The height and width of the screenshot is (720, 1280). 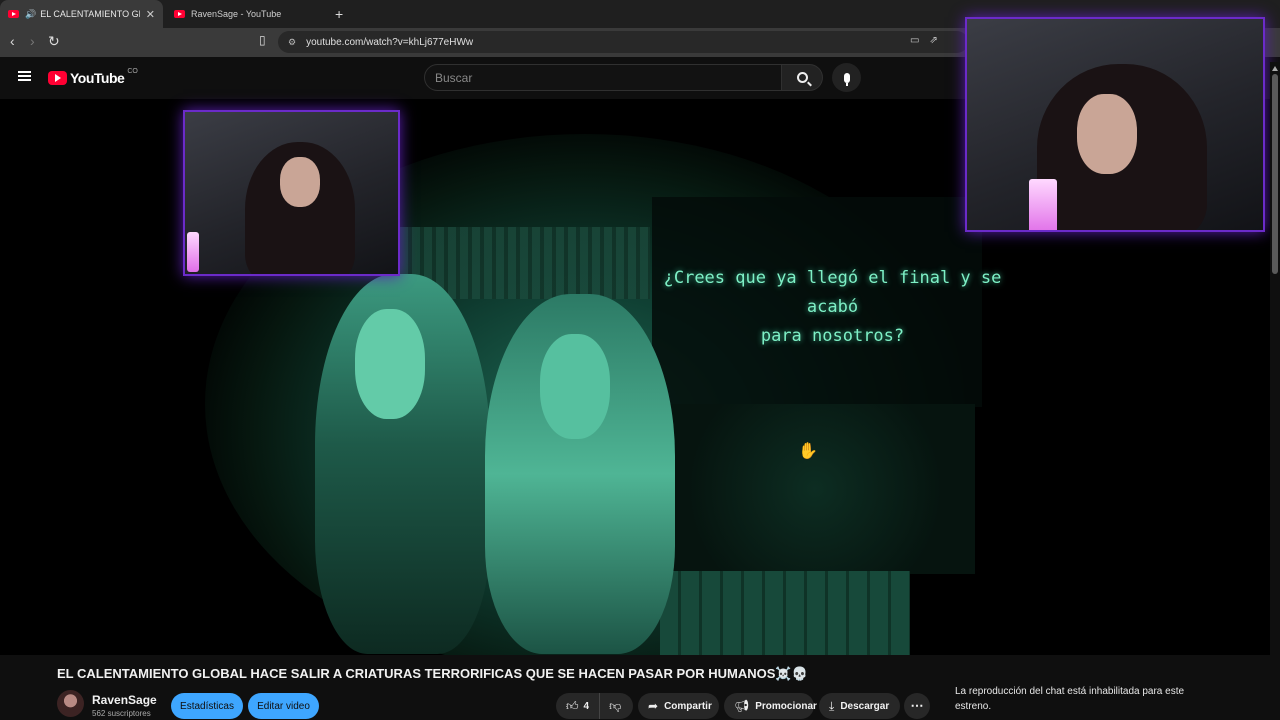 I want to click on close-icon: ✕, so click(x=150, y=14).